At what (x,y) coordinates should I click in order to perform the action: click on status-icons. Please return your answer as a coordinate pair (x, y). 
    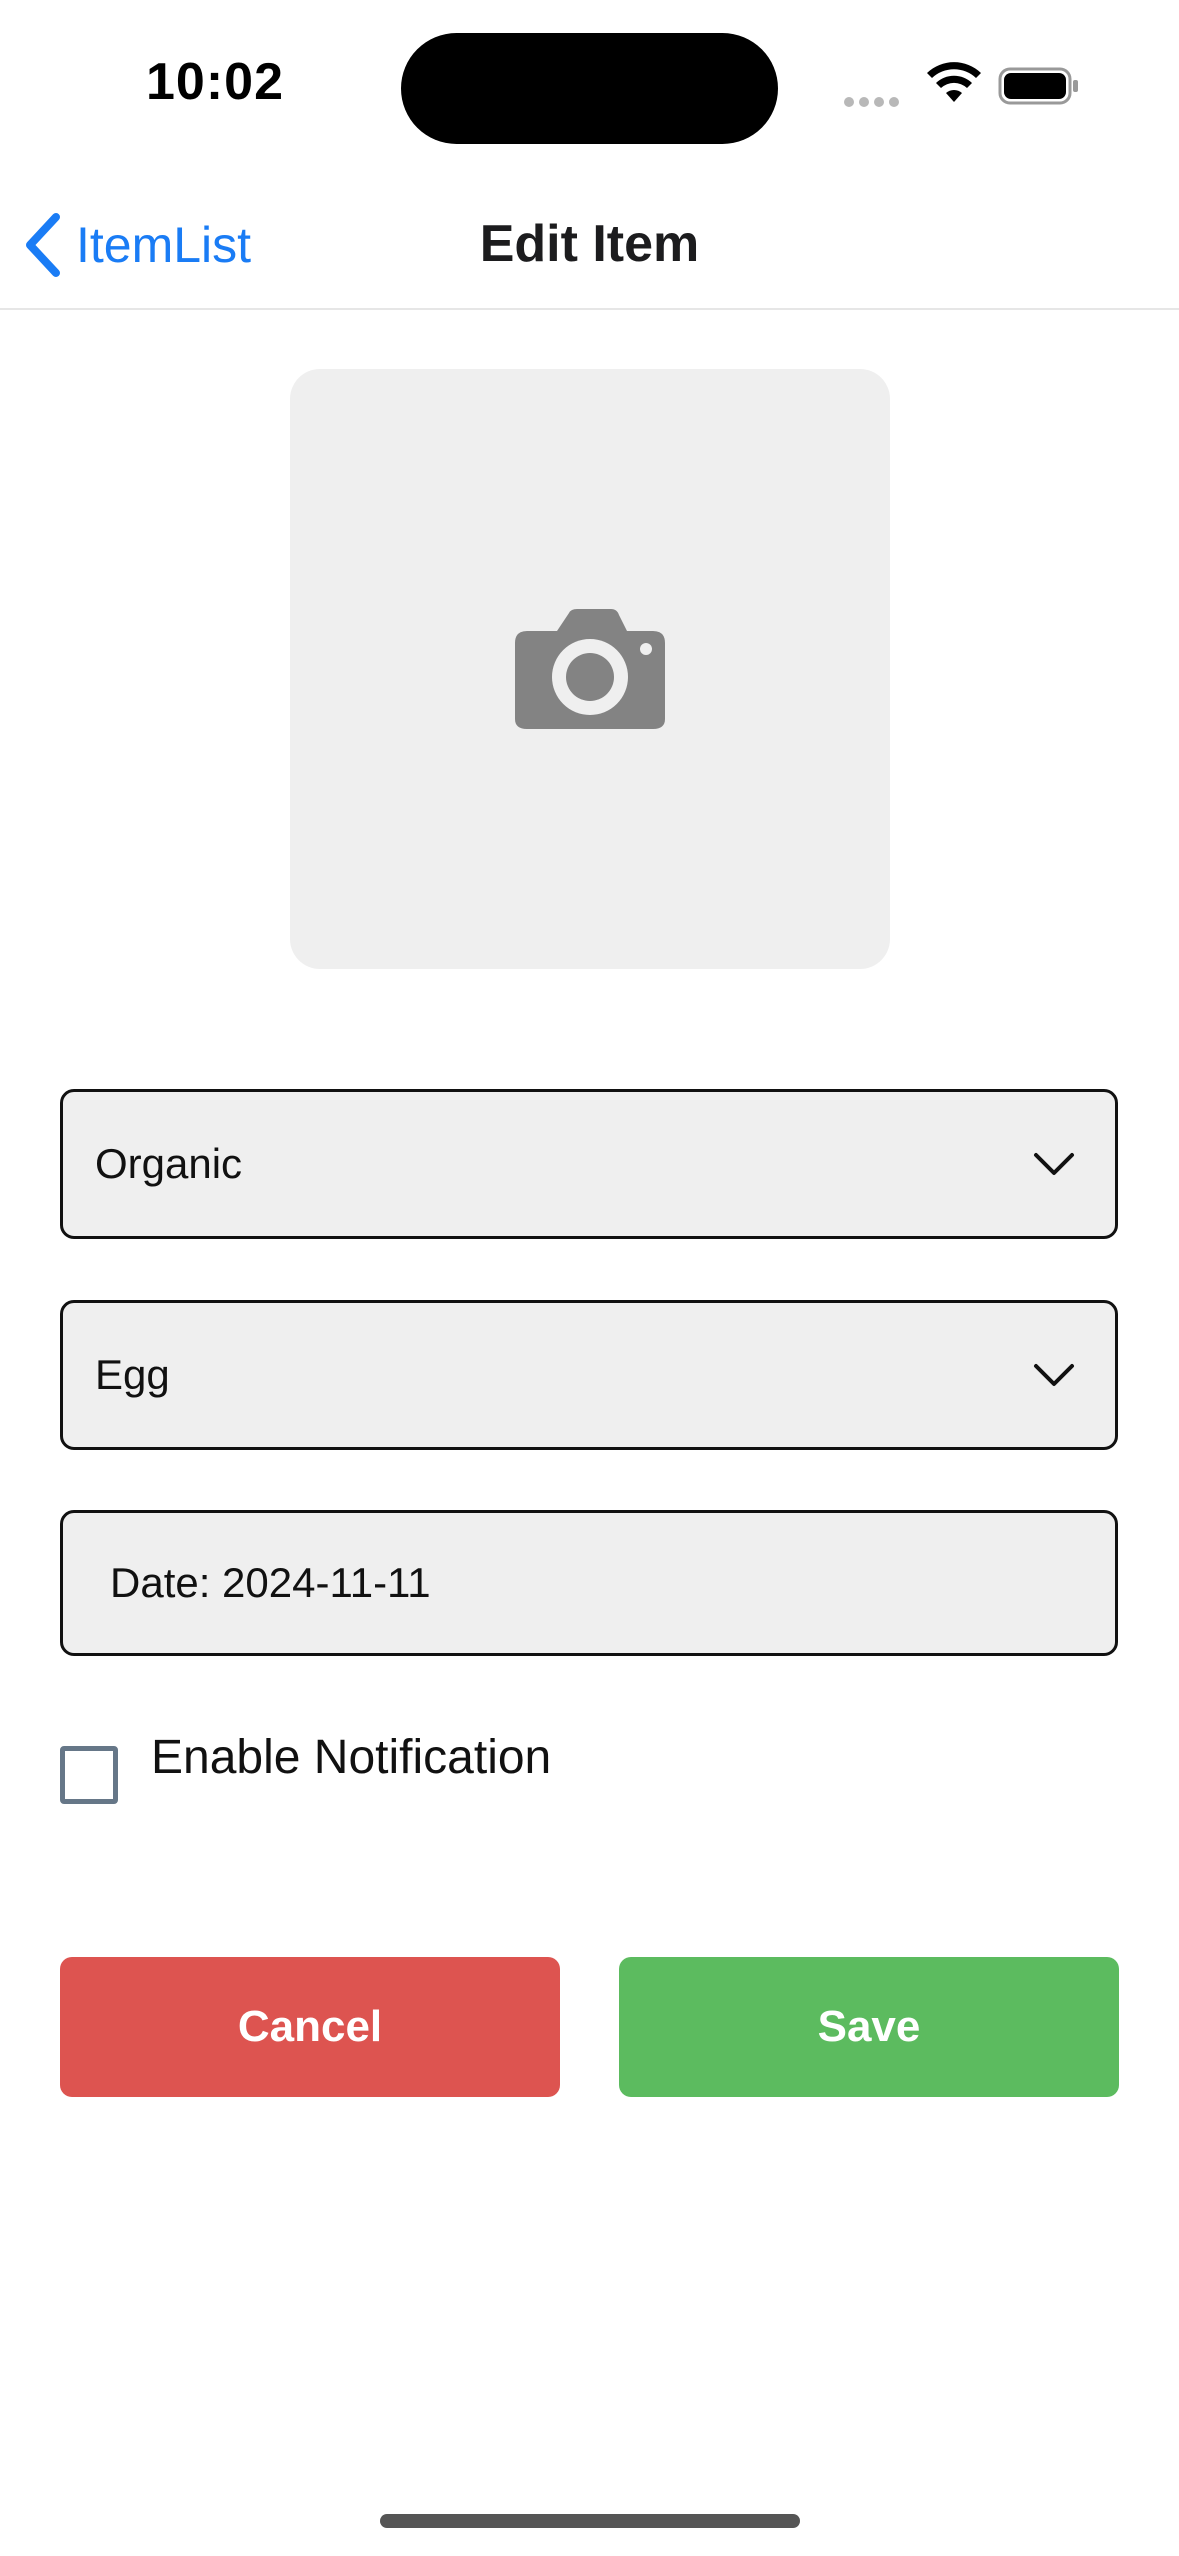
    Looking at the image, I should click on (965, 85).